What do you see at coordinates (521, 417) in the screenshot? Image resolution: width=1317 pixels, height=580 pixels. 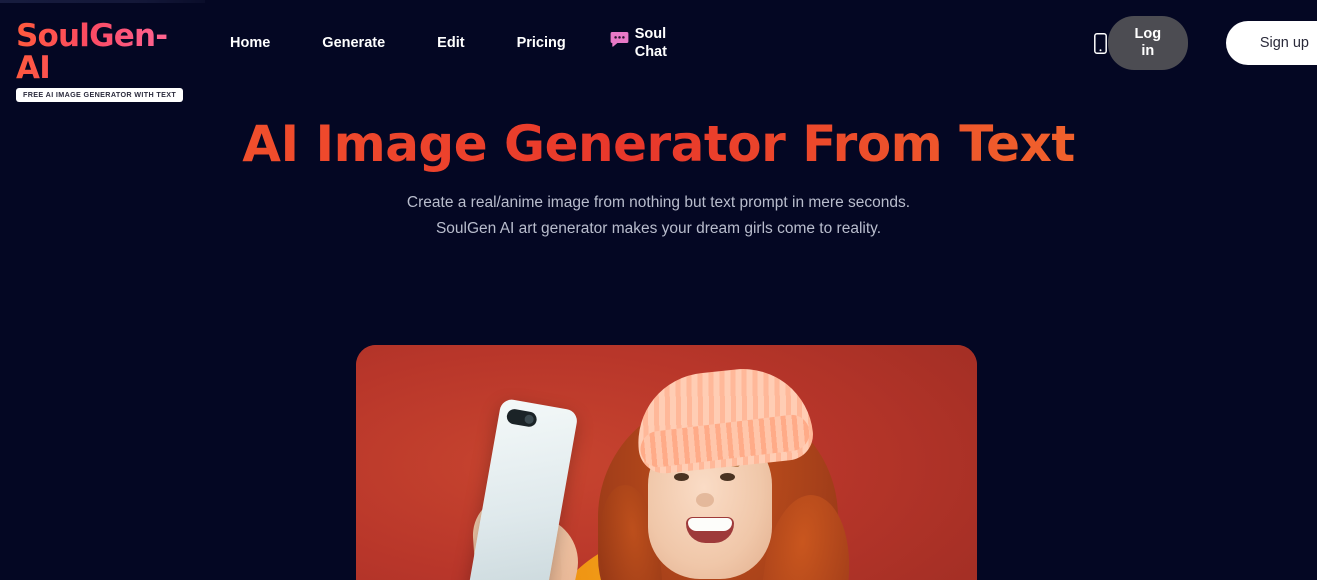 I see `photo-smartphone-camera` at bounding box center [521, 417].